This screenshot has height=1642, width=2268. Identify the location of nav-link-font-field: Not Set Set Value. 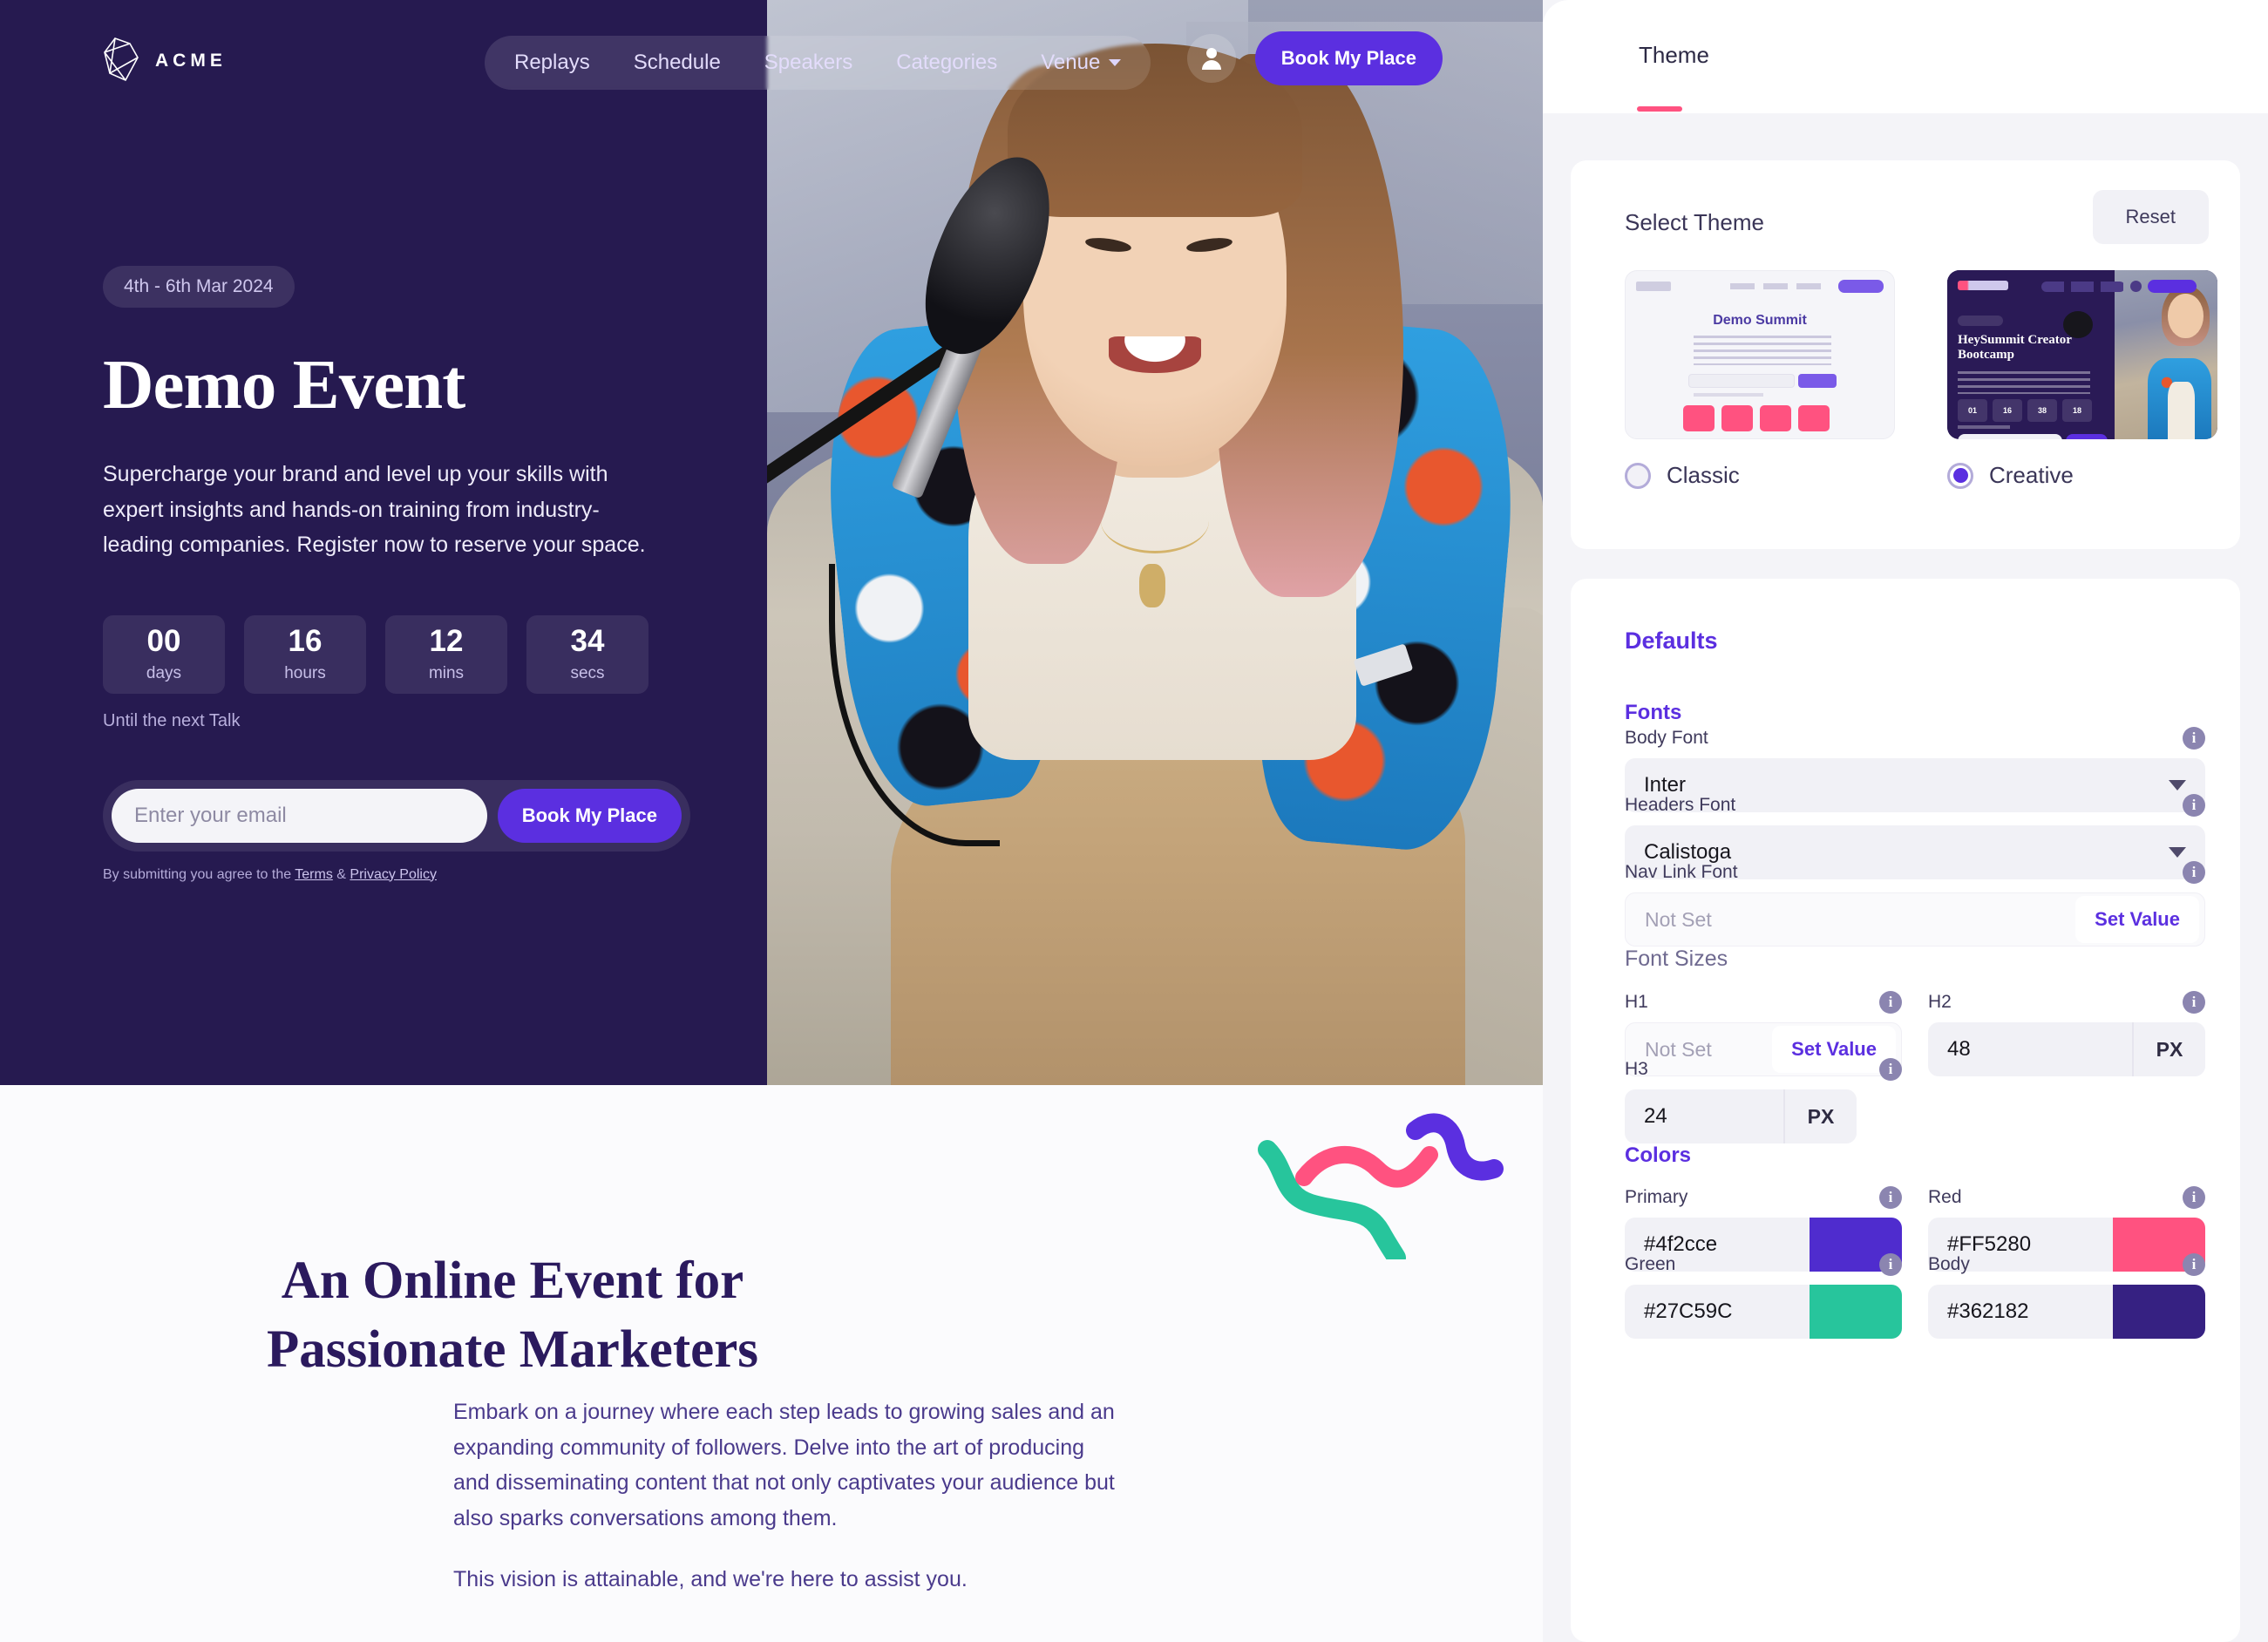
(1915, 919).